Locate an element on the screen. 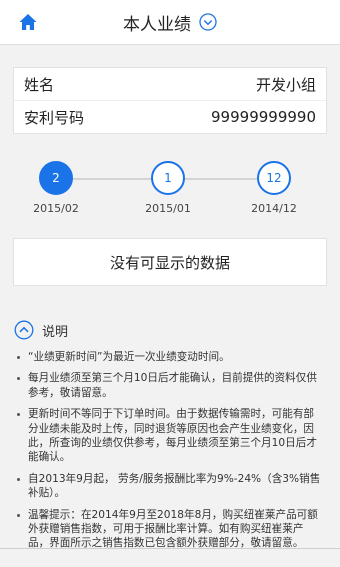 The image size is (340, 567). member-id-row: 安利号码 99999999990 is located at coordinates (170, 116).